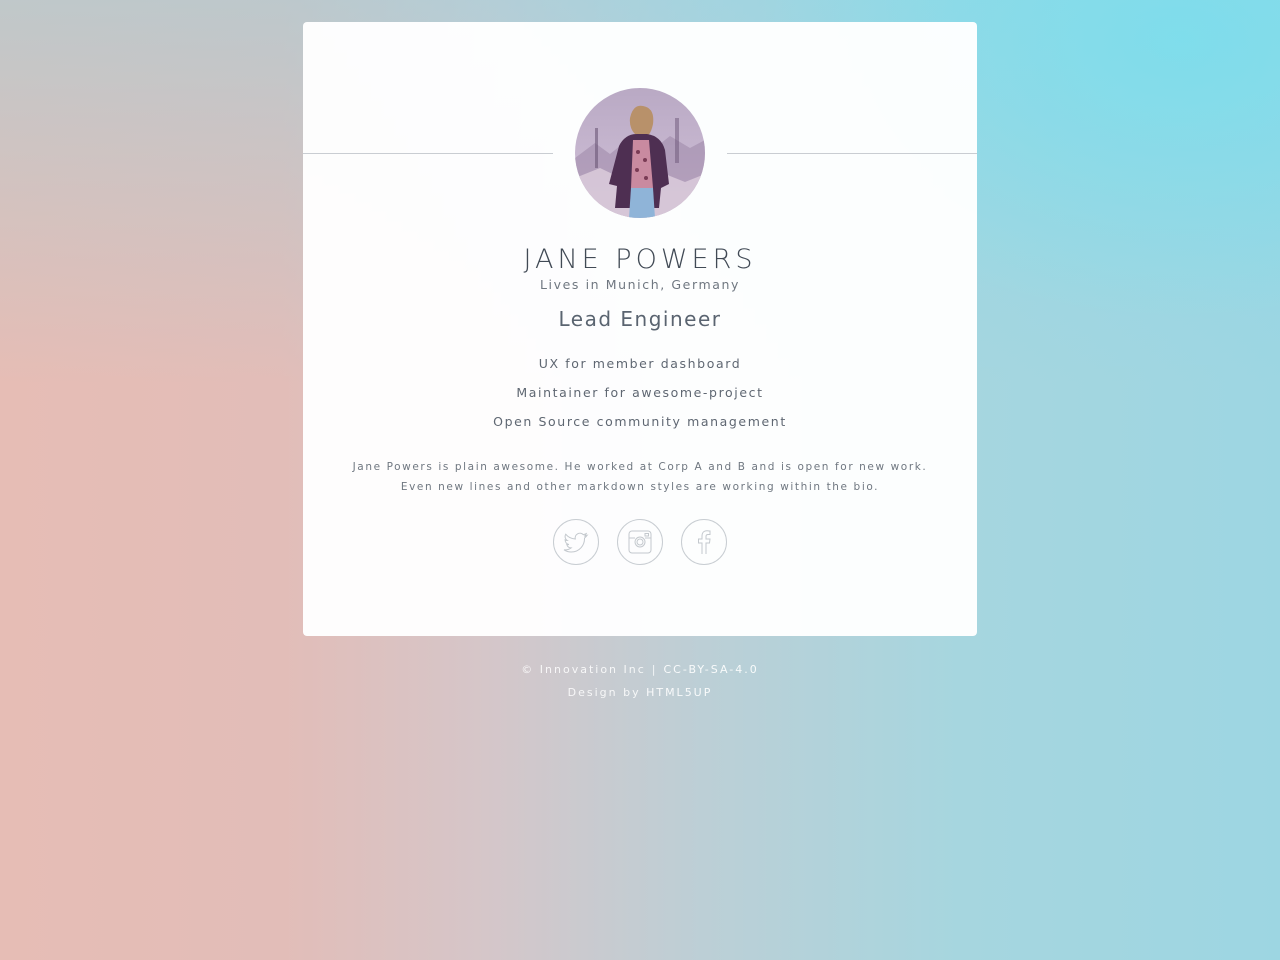 This screenshot has height=960, width=1280. I want to click on duty-item: Maintainer for awesome-project, so click(640, 392).